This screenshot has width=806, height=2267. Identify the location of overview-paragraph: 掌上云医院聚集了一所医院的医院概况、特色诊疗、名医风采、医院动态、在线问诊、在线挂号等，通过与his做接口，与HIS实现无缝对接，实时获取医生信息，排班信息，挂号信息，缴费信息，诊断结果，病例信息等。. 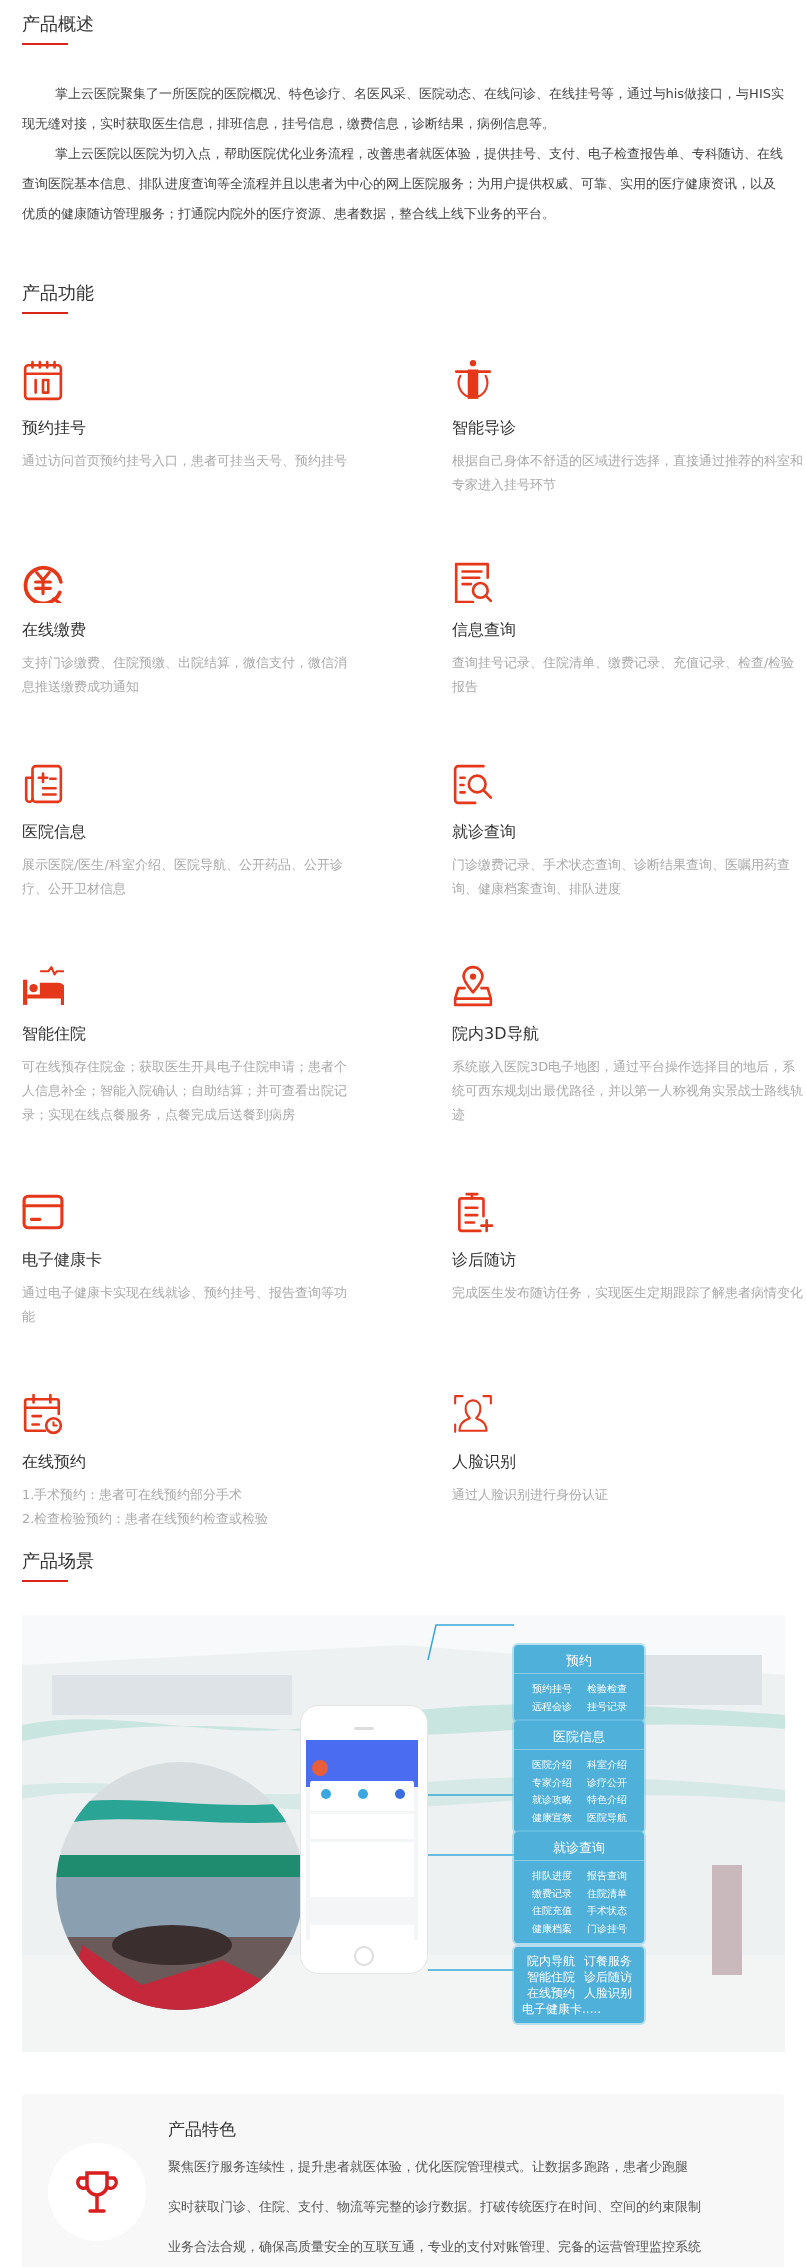
(403, 109).